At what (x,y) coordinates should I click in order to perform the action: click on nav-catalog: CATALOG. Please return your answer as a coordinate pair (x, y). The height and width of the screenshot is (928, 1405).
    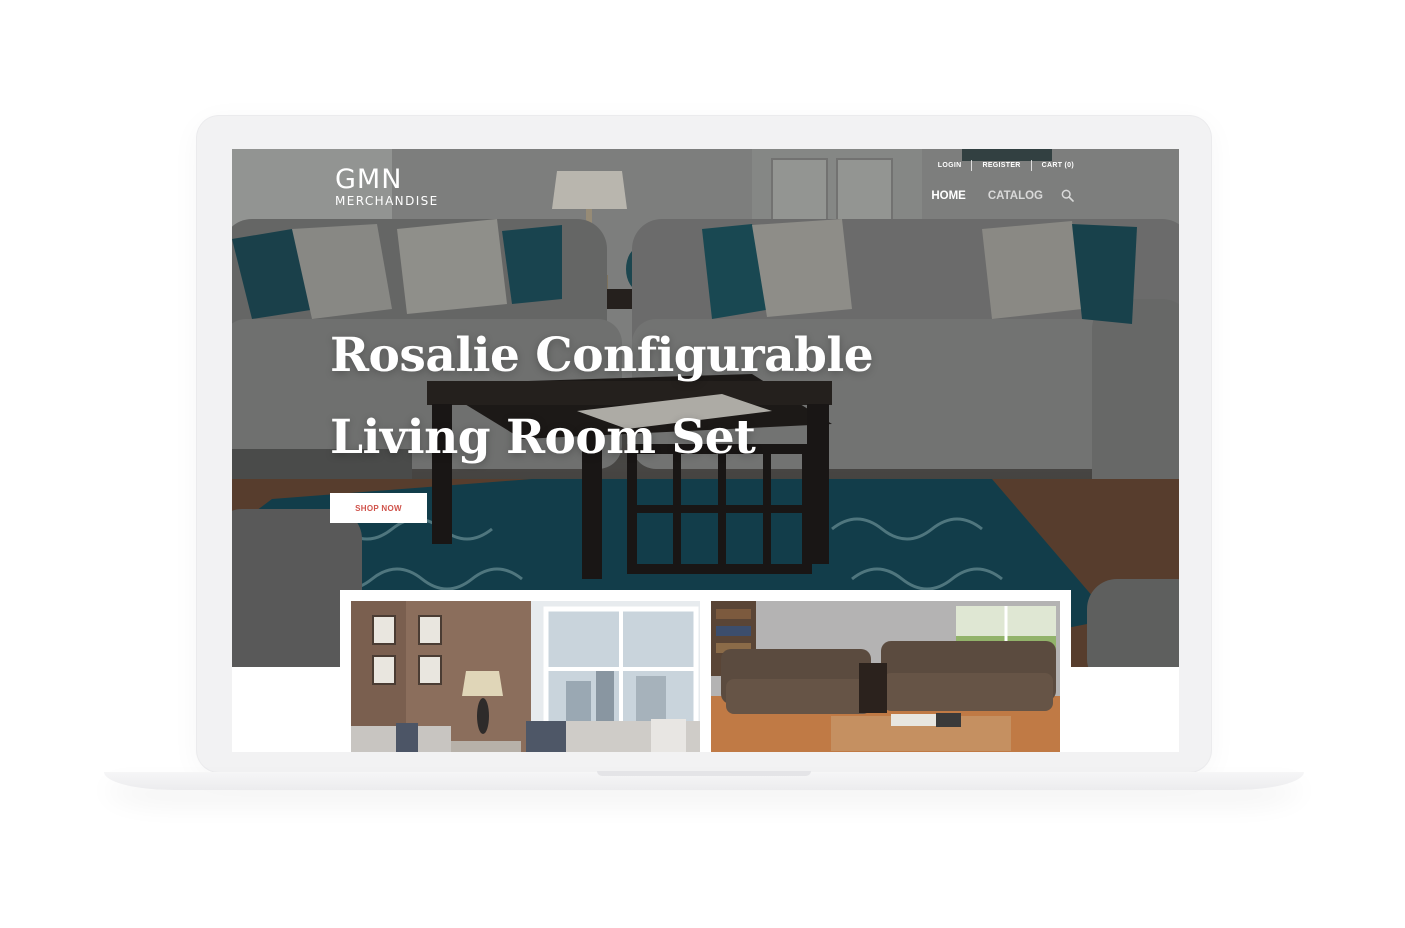
    Looking at the image, I should click on (1015, 196).